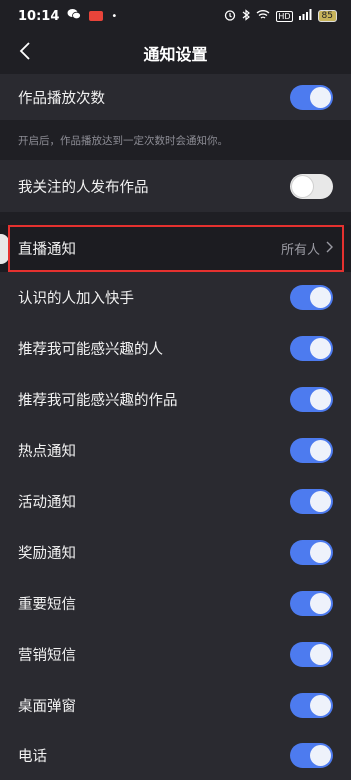 The width and height of the screenshot is (351, 780). What do you see at coordinates (175, 348) in the screenshot?
I see `setting-row: 推荐我可能感兴趣的人` at bounding box center [175, 348].